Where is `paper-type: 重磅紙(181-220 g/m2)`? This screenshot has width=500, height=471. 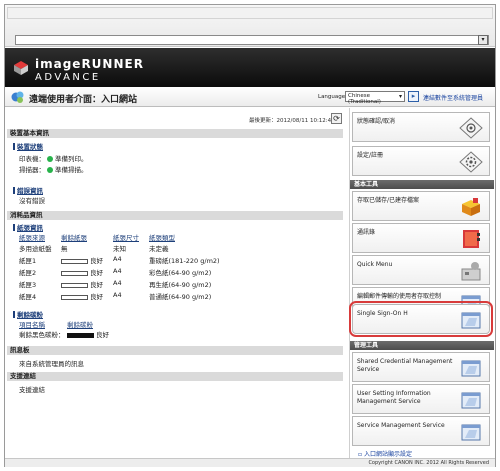 paper-type: 重磅紙(181-220 g/m2) is located at coordinates (184, 261).